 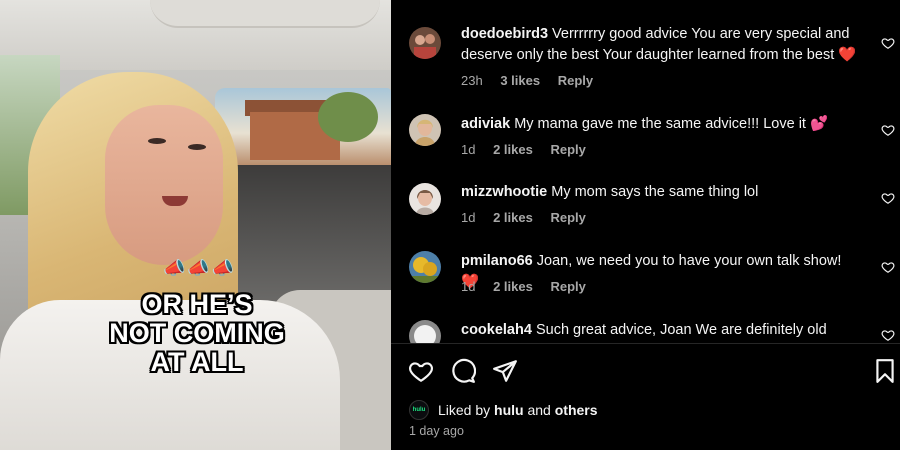 I want to click on action-bar, so click(x=645, y=370).